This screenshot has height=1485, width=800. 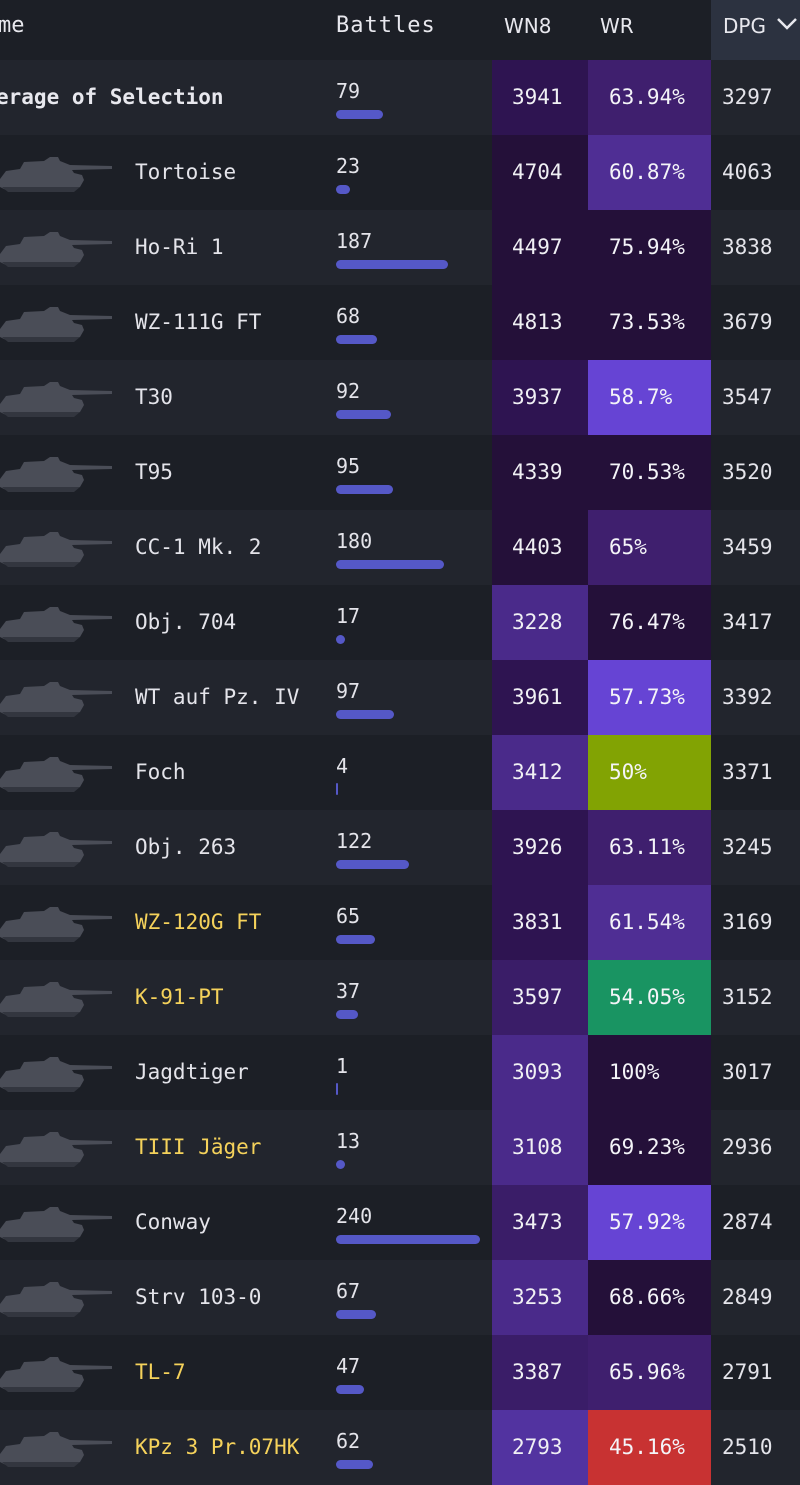 I want to click on winrate-cell: 50%, so click(x=649, y=772).